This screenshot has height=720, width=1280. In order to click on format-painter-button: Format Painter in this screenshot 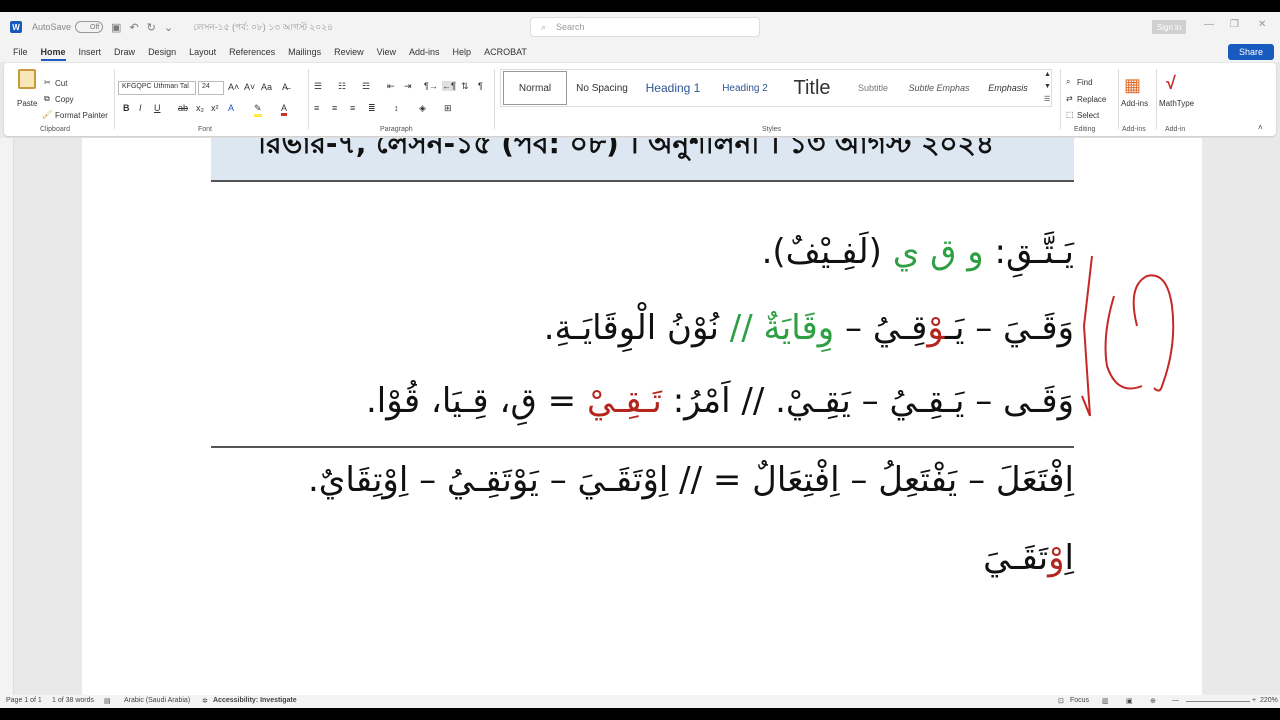, I will do `click(81, 115)`.